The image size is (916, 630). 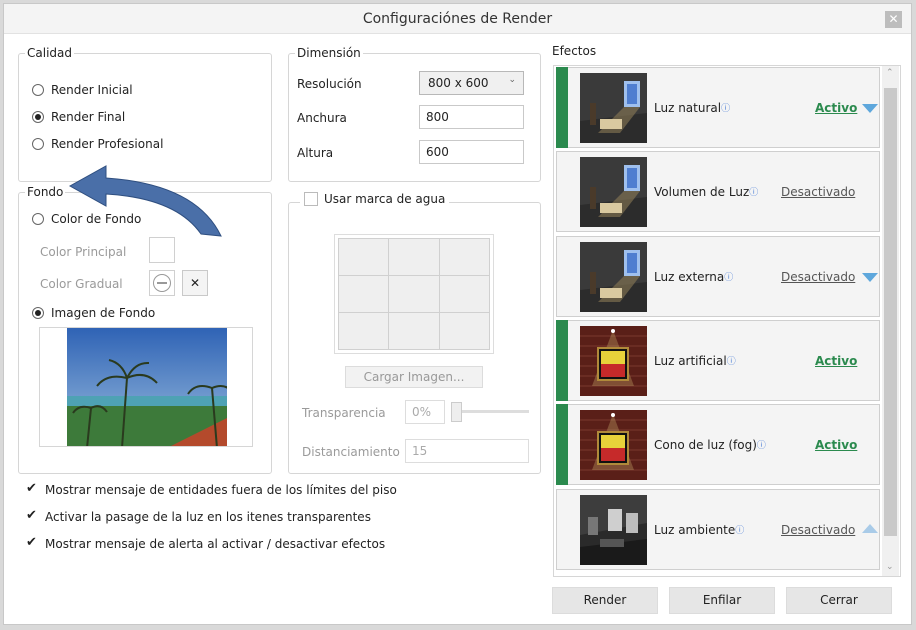 What do you see at coordinates (344, 413) in the screenshot?
I see `transparency-label: Transparencia` at bounding box center [344, 413].